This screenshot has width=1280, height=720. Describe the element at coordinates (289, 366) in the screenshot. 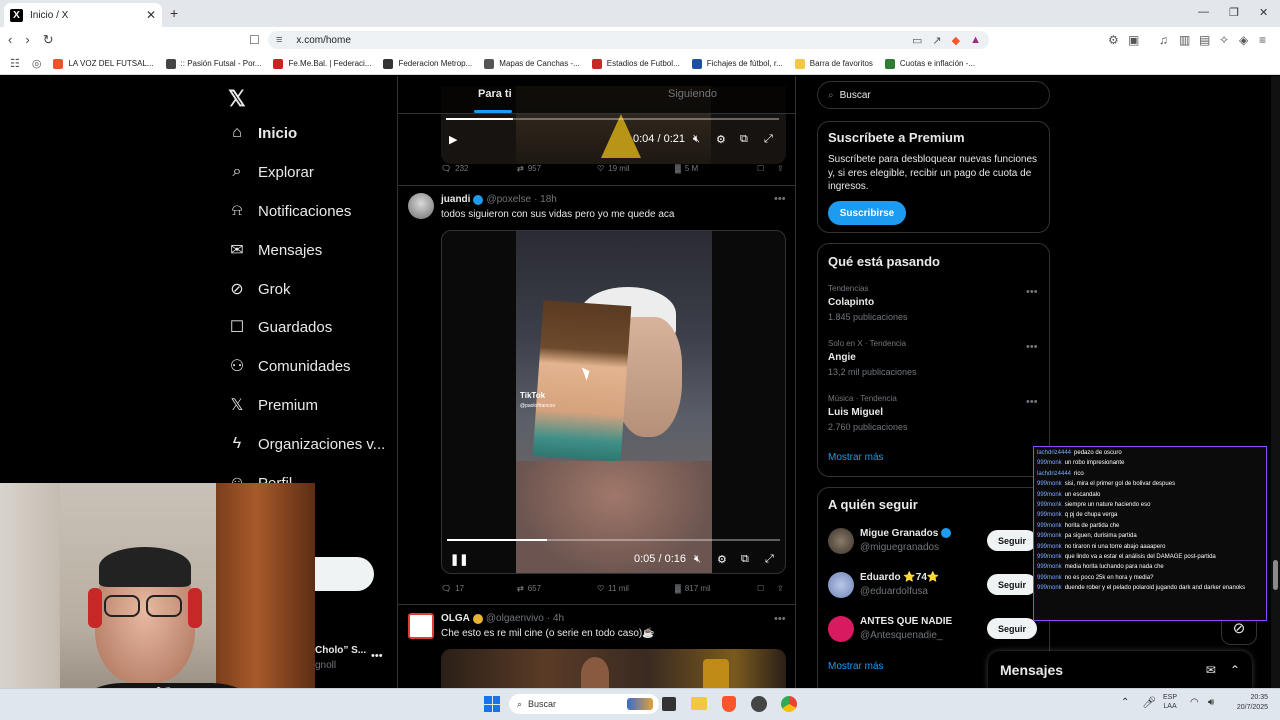

I see `sidebar-item-comunidades: ⚇ Comunidades` at that location.